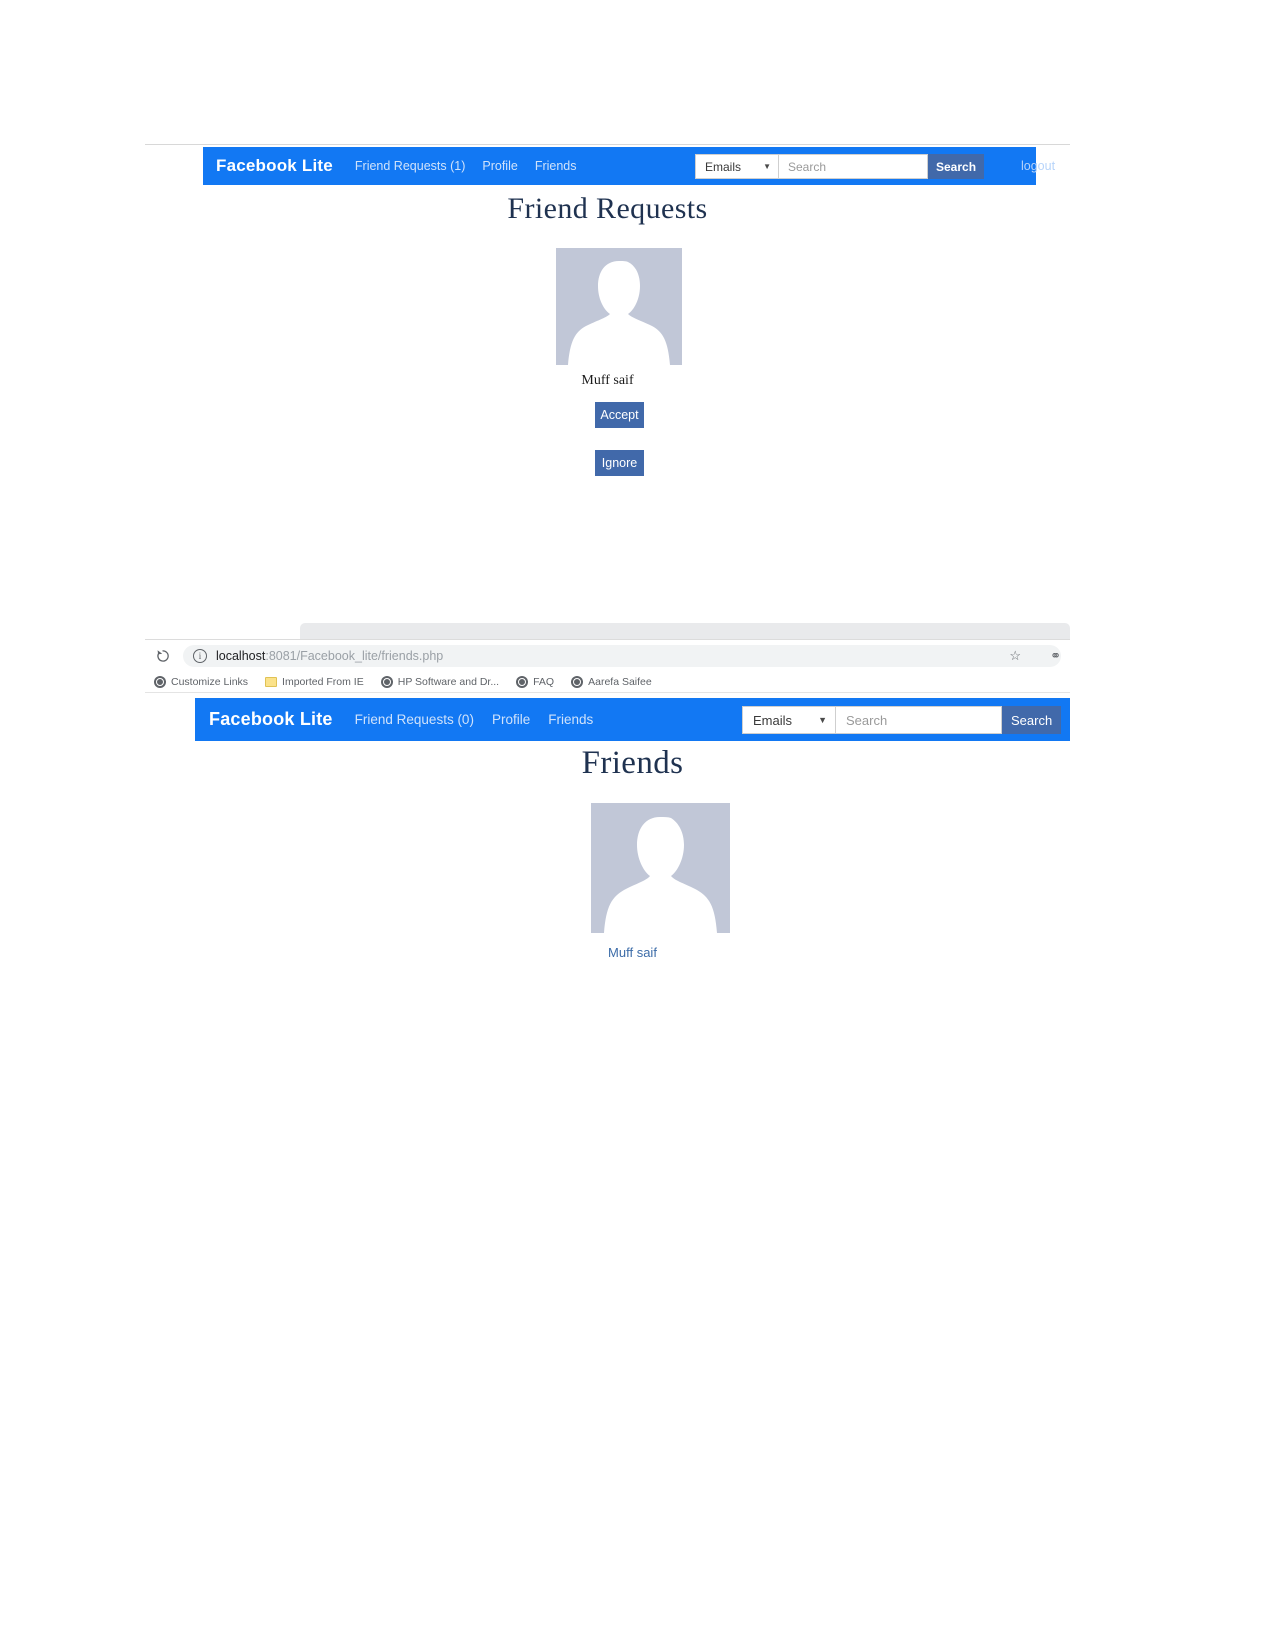  Describe the element at coordinates (632, 763) in the screenshot. I see `page-title: Friends` at that location.